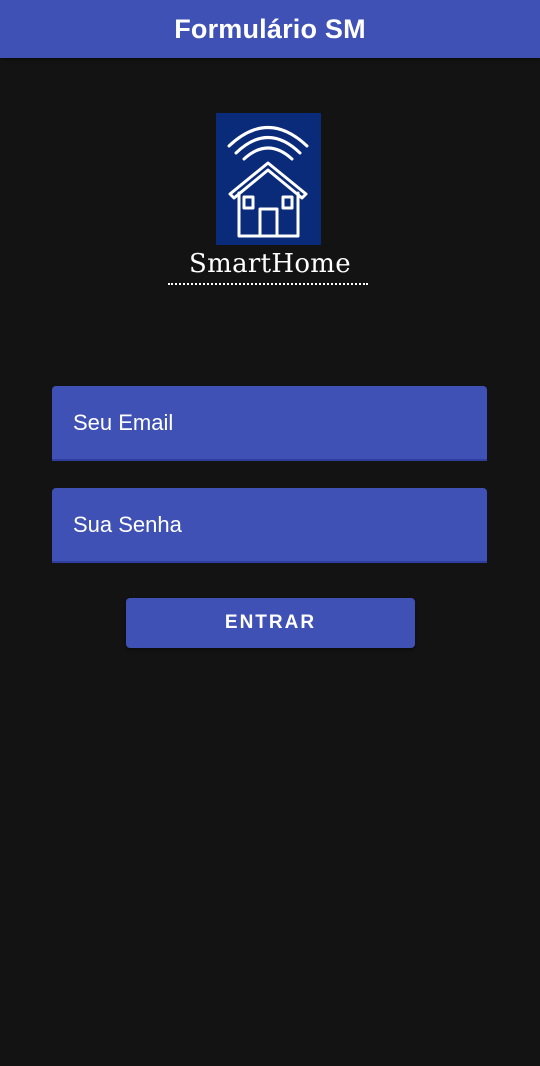 Image resolution: width=540 pixels, height=1066 pixels. Describe the element at coordinates (127, 524) in the screenshot. I see `password-placeholder: Sua Senha` at that location.